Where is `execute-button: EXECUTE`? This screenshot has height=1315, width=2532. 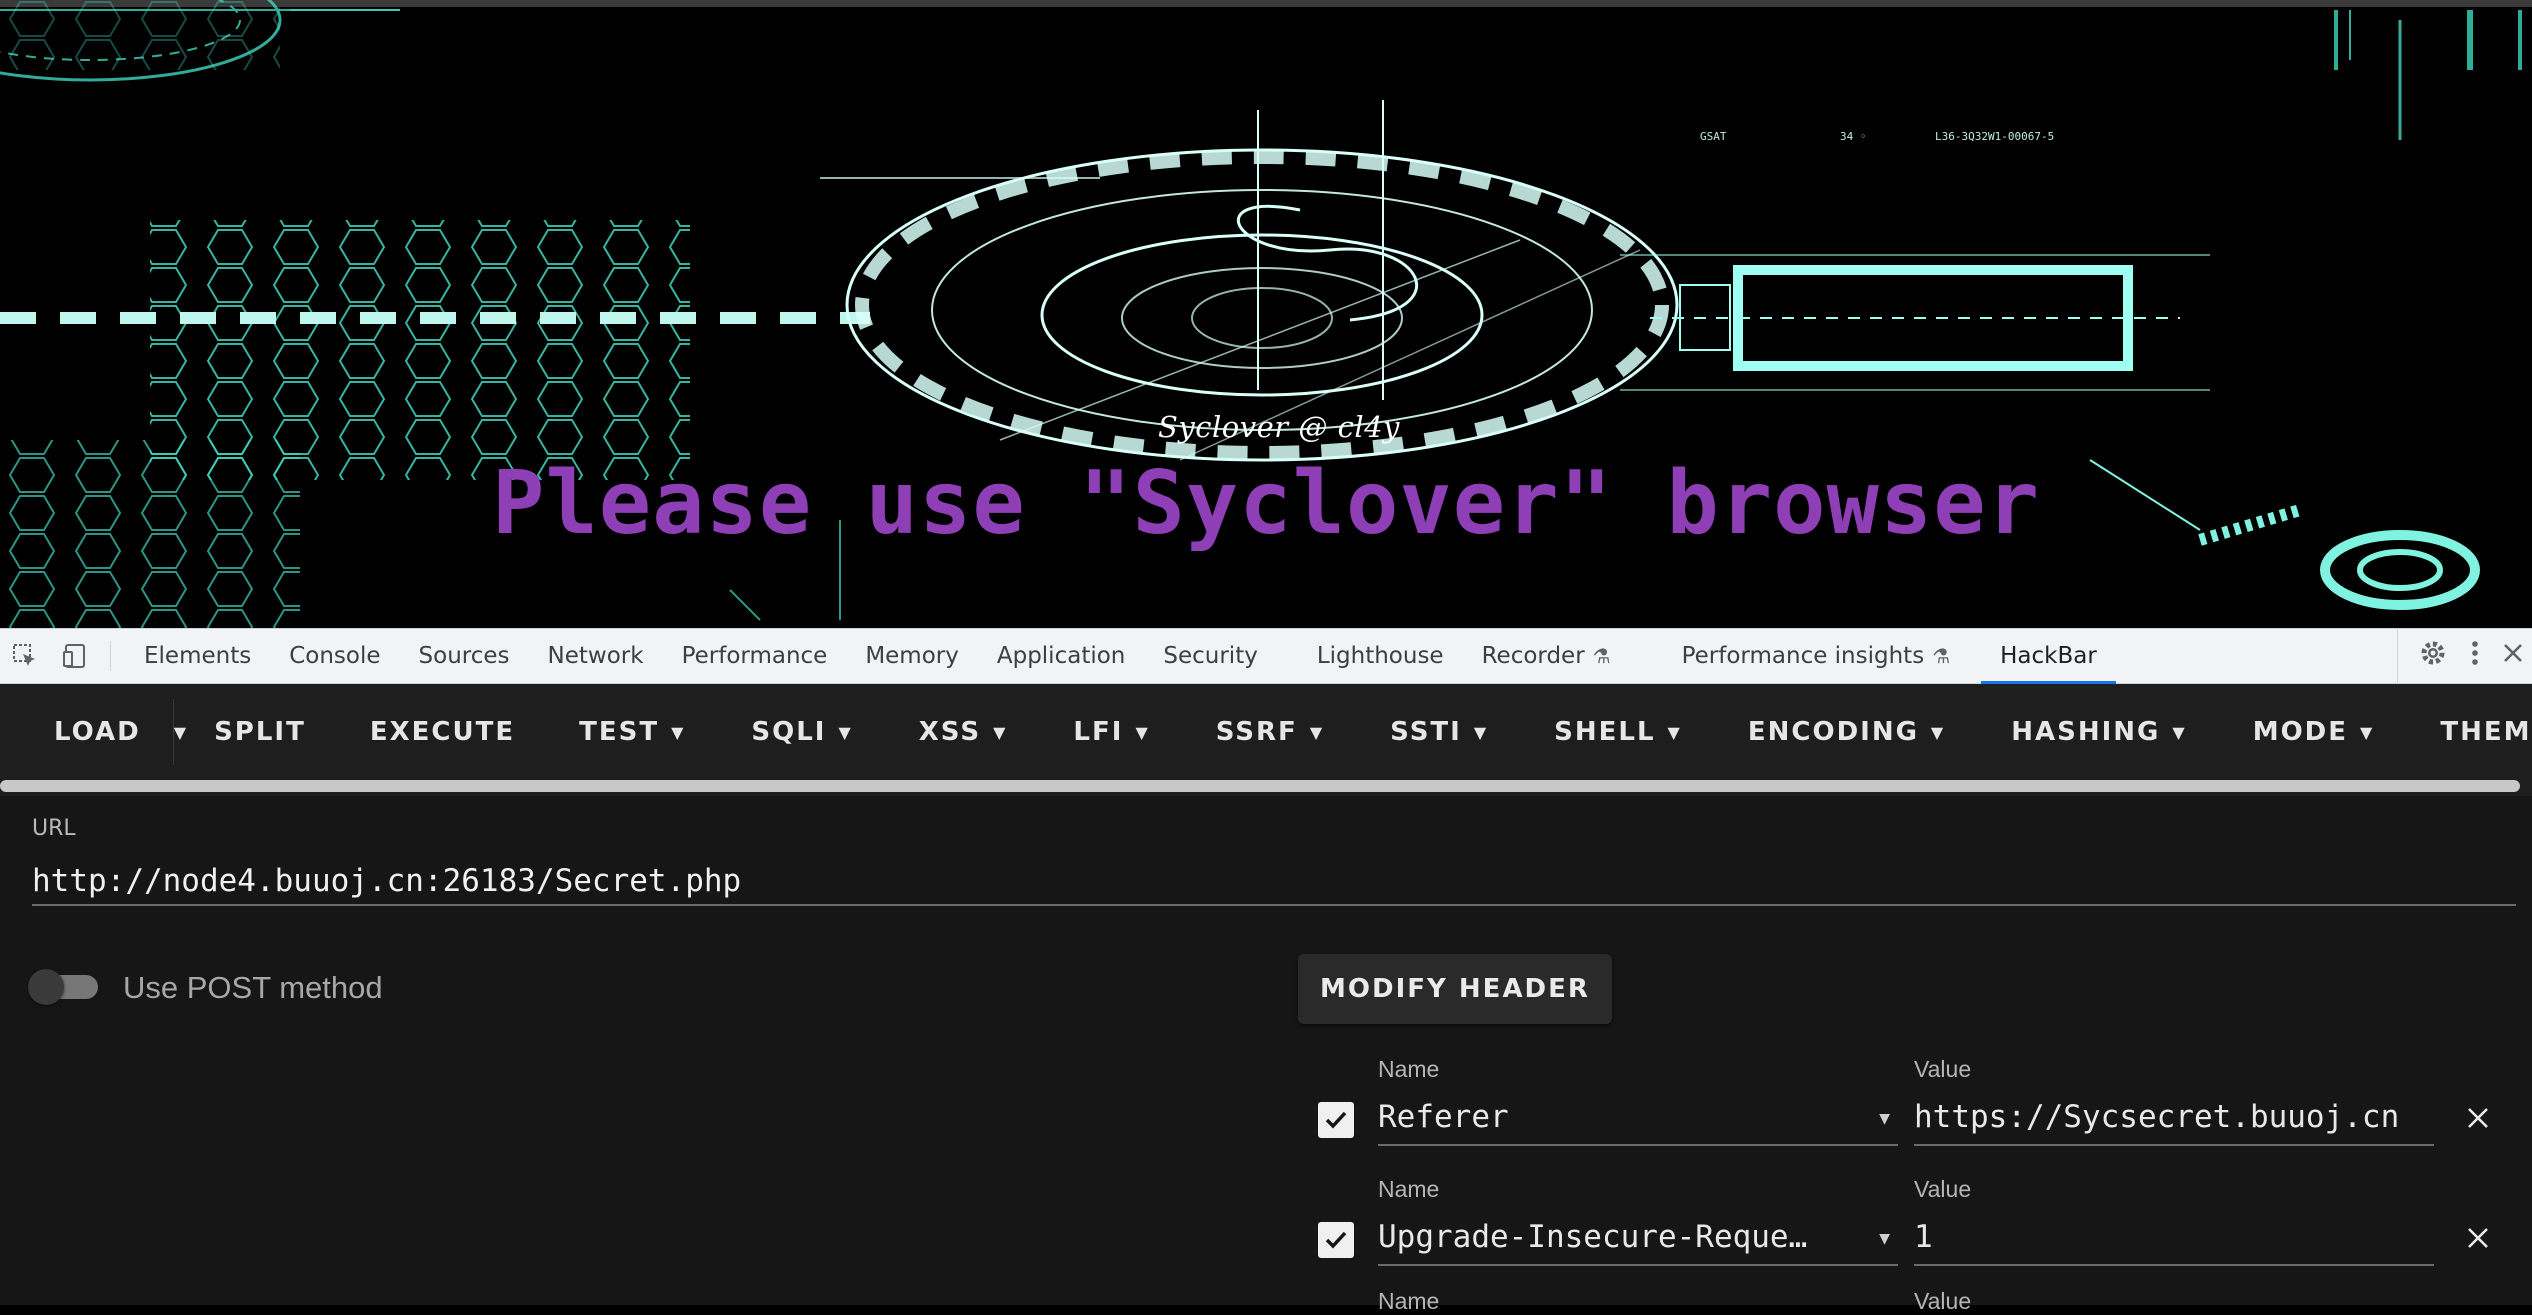 execute-button: EXECUTE is located at coordinates (436, 732).